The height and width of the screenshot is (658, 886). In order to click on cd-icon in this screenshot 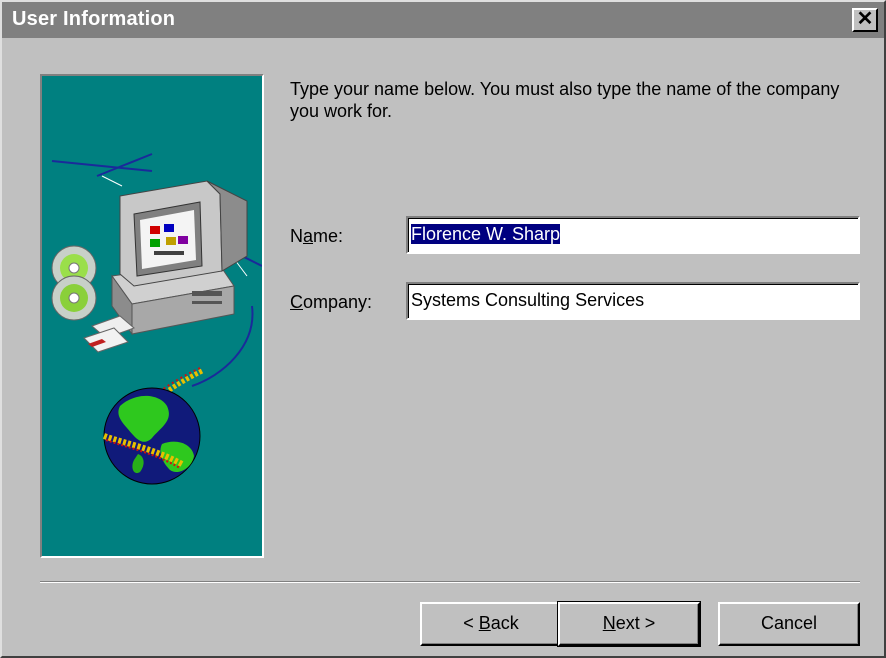, I will do `click(74, 283)`.